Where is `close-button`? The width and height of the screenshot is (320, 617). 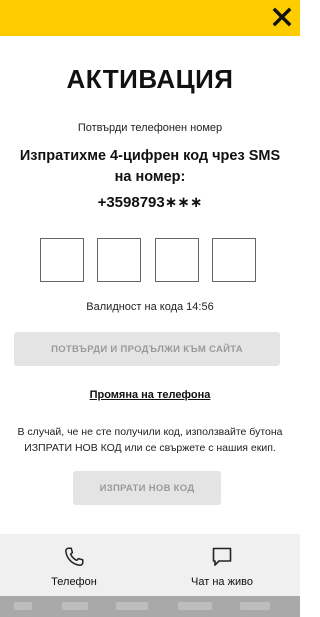
close-button is located at coordinates (282, 17).